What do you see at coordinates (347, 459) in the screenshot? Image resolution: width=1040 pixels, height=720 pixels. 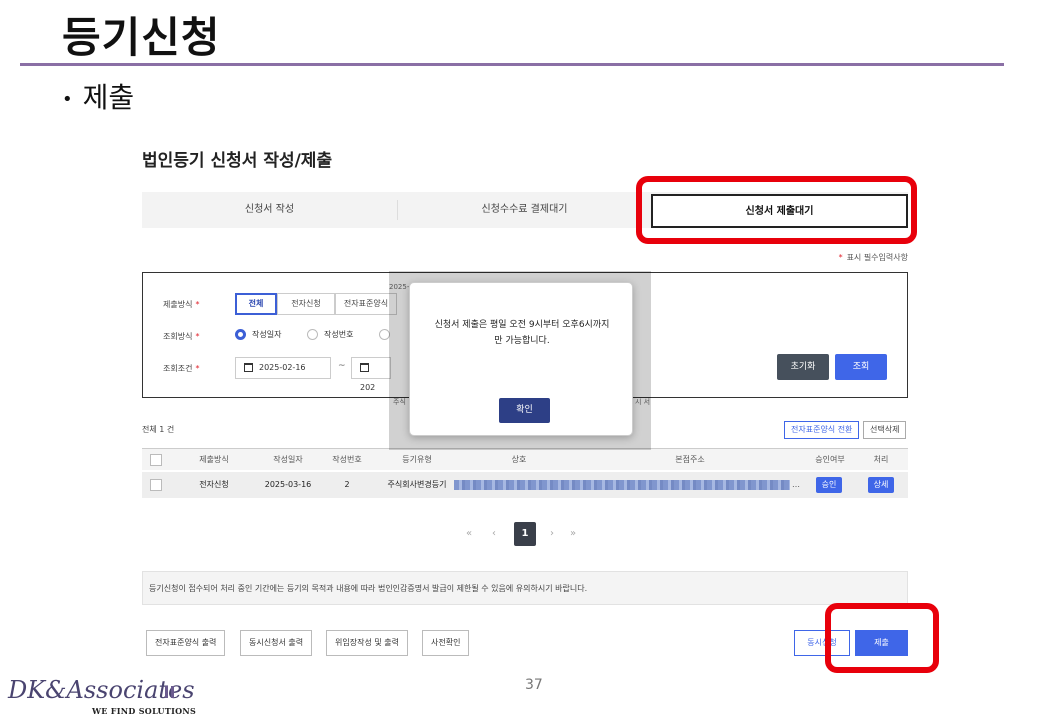 I see `header-number: 작성번호` at bounding box center [347, 459].